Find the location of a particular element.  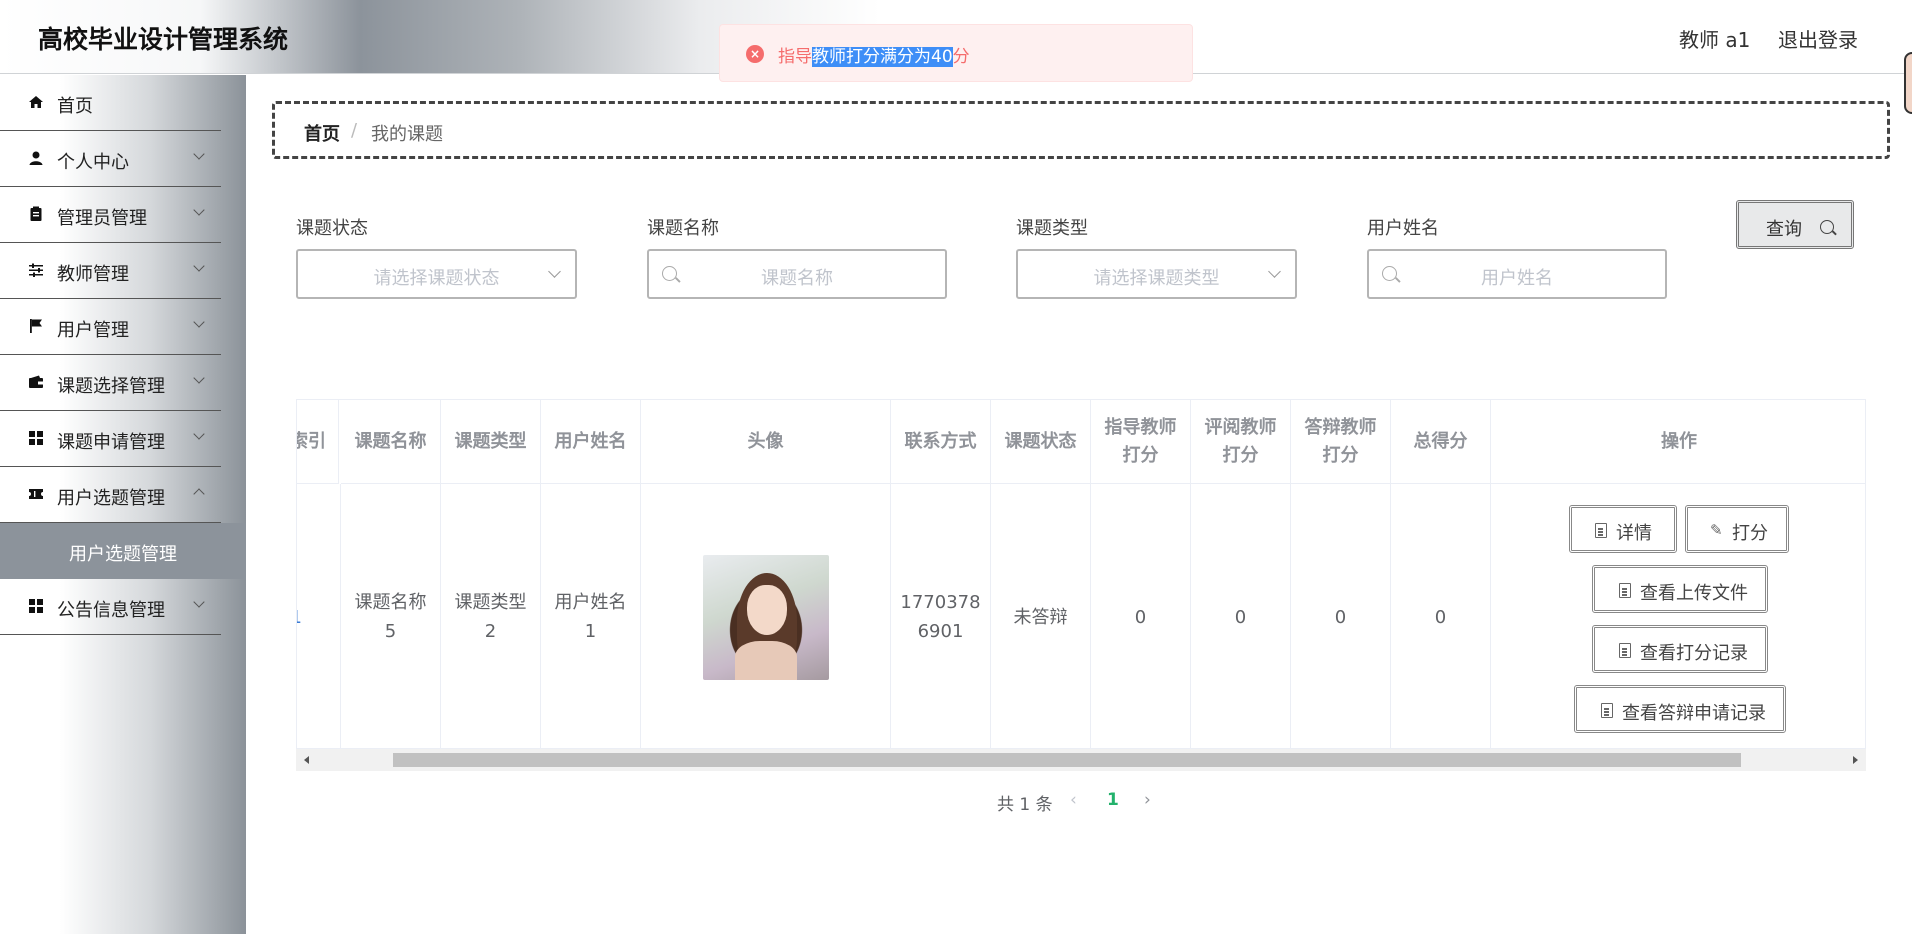

sidebar-item-personal: 个人中心 is located at coordinates (110, 159).